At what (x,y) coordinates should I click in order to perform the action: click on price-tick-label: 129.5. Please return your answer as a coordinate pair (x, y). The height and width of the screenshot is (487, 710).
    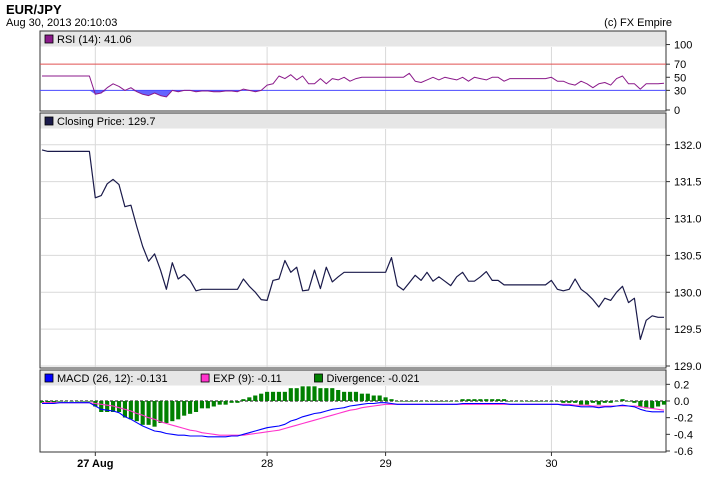
    Looking at the image, I should click on (688, 330).